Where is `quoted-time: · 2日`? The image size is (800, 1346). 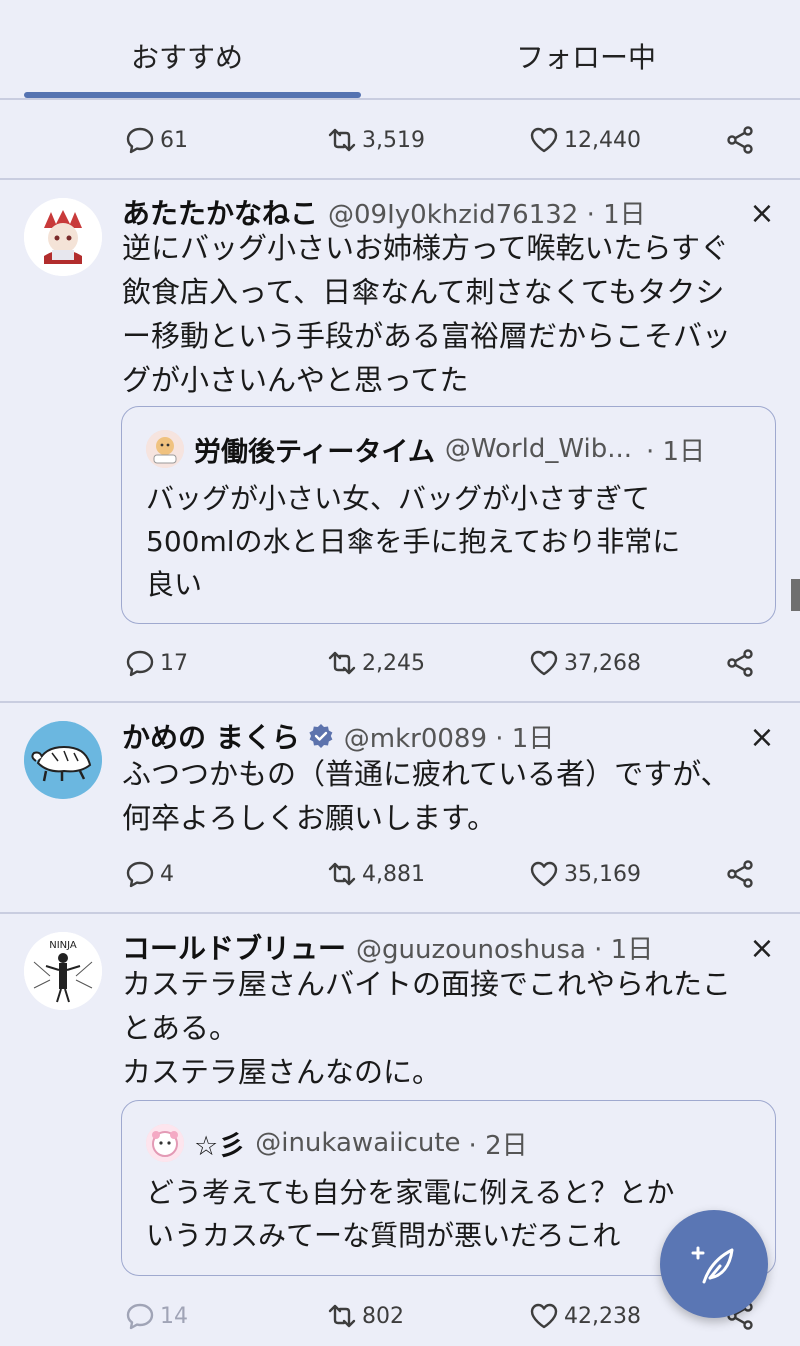 quoted-time: · 2日 is located at coordinates (498, 1145).